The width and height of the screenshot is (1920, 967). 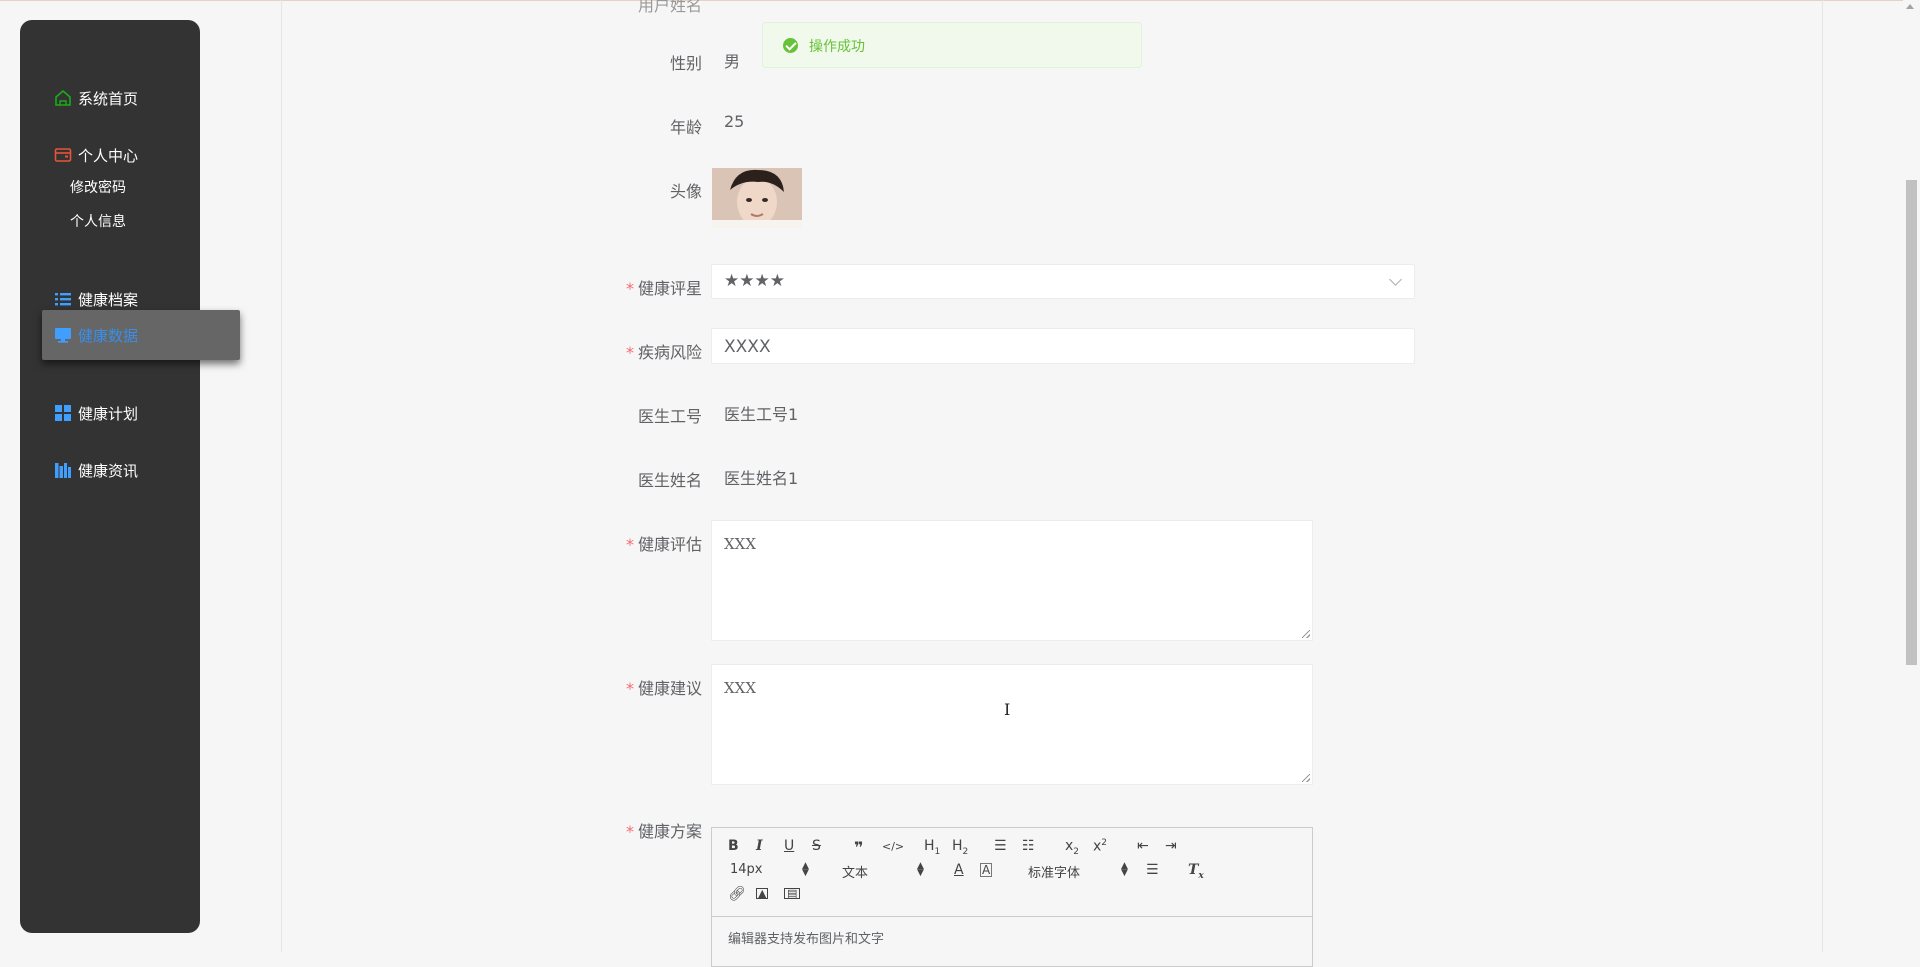 What do you see at coordinates (769, 870) in the screenshot?
I see `font-size-select: 14px ▲ ▼` at bounding box center [769, 870].